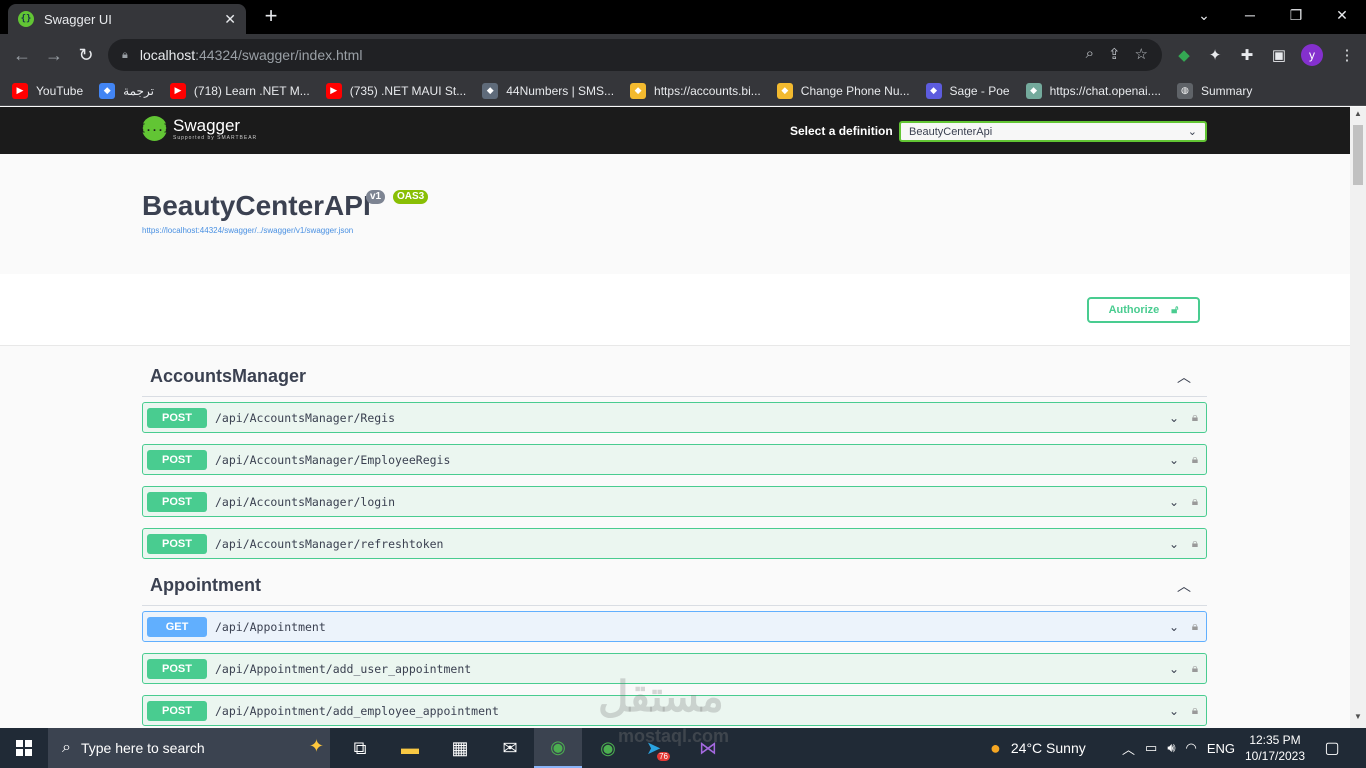 This screenshot has width=1366, height=768. What do you see at coordinates (376, 197) in the screenshot?
I see `version-badge: v1` at bounding box center [376, 197].